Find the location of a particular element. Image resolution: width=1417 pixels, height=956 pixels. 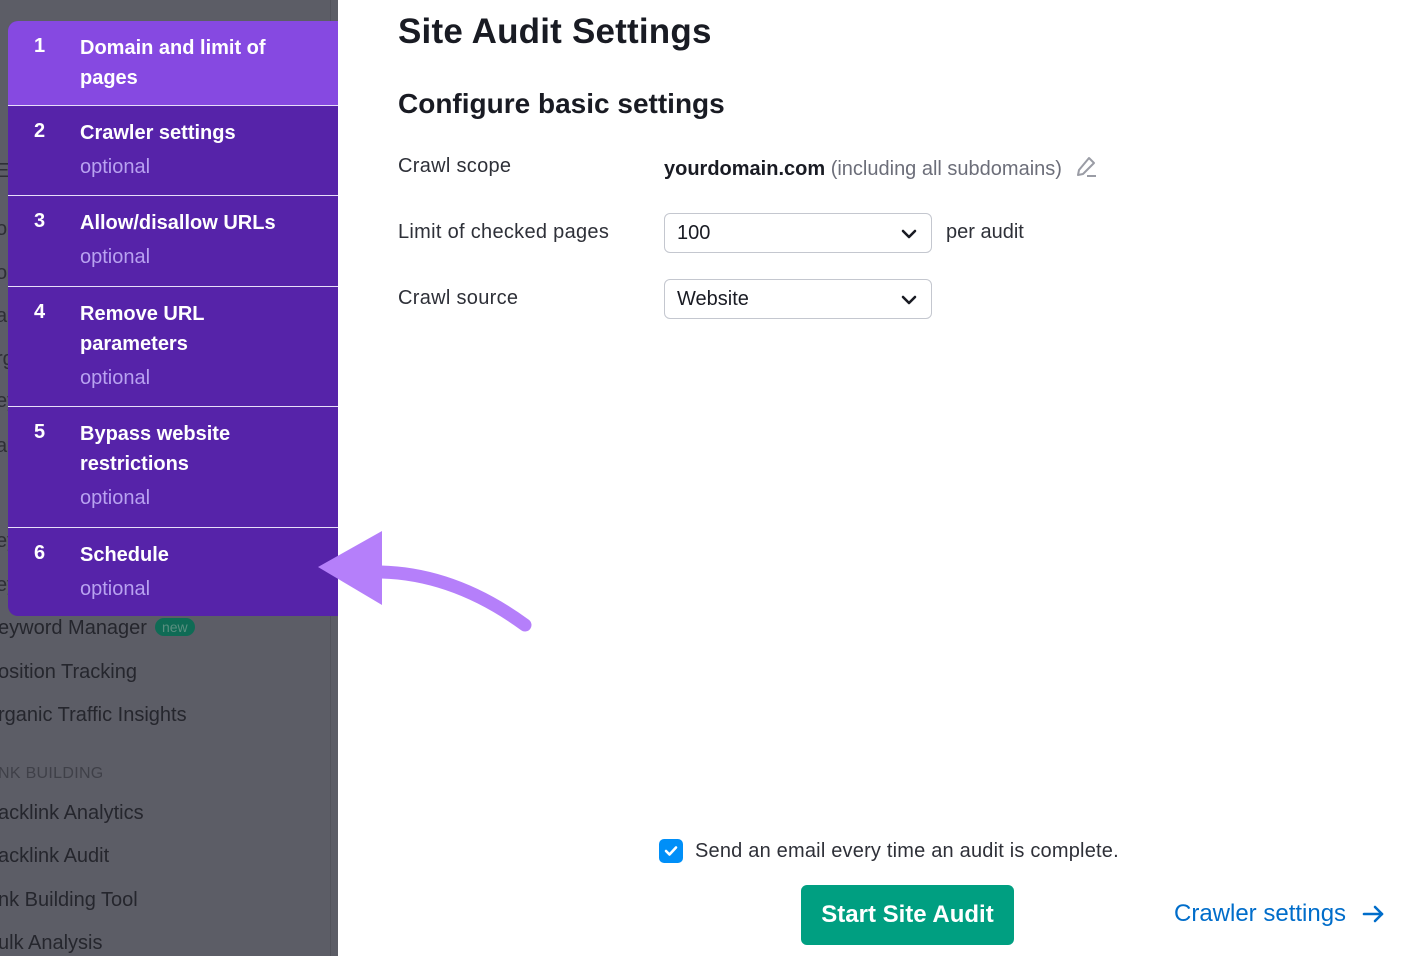

step-number: 4 is located at coordinates (40, 312).